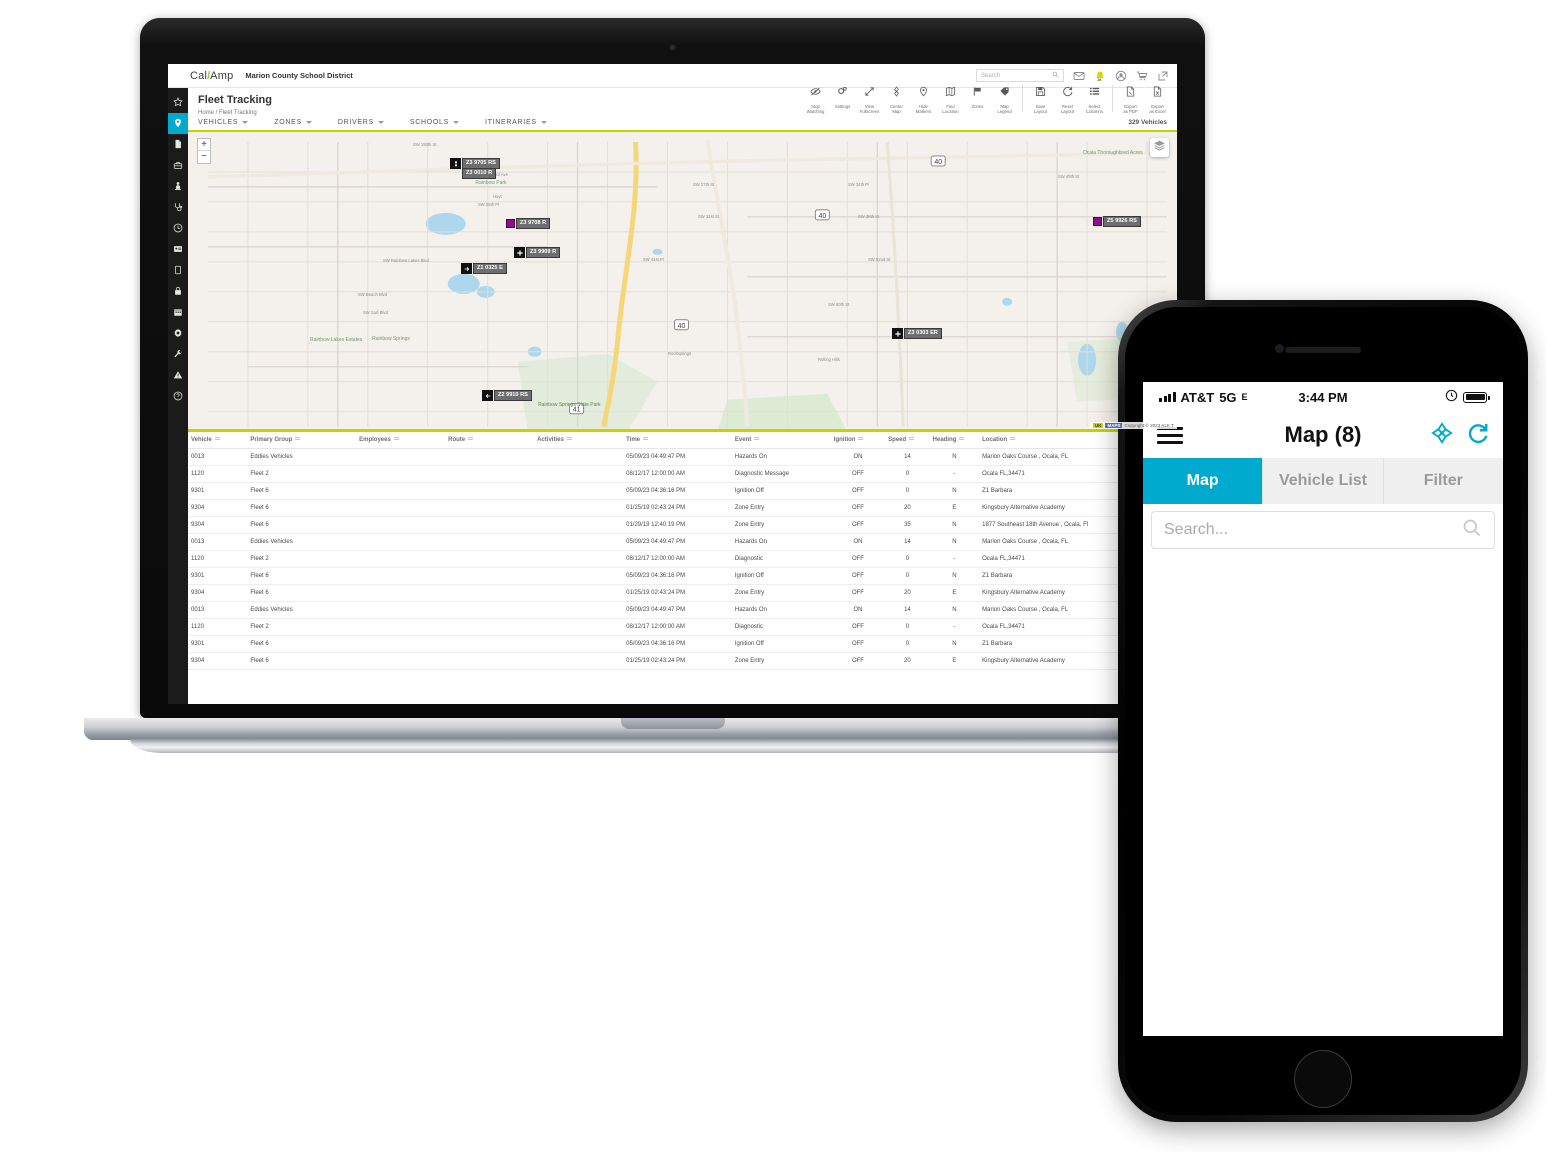 This screenshot has height=1152, width=1546. Describe the element at coordinates (490, 440) in the screenshot. I see `th-route: Route` at that location.